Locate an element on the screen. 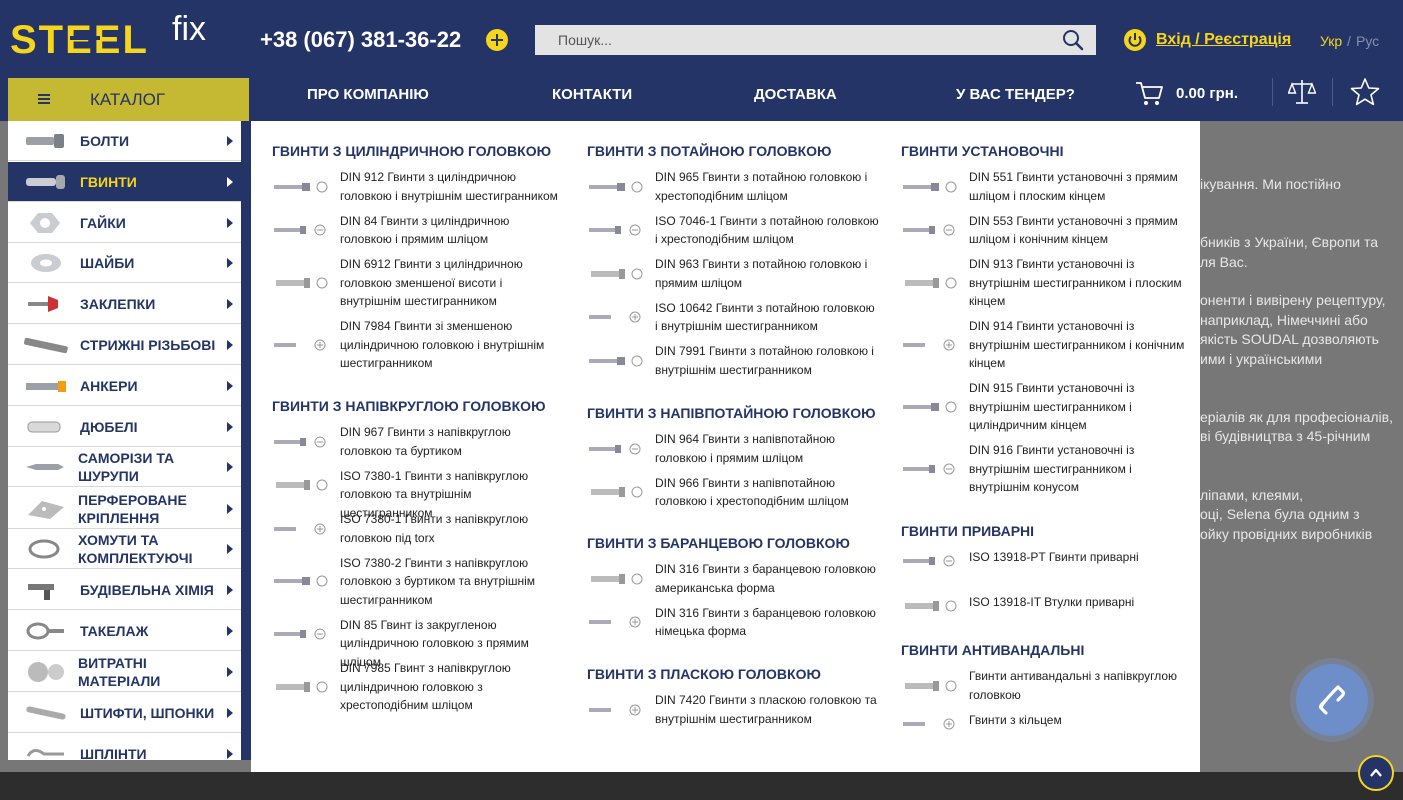 Image resolution: width=1403 pixels, height=800 pixels. section-title: ГВИНТИ З ПОТАЙНОЮ ГОЛОВКОЮ is located at coordinates (709, 151).